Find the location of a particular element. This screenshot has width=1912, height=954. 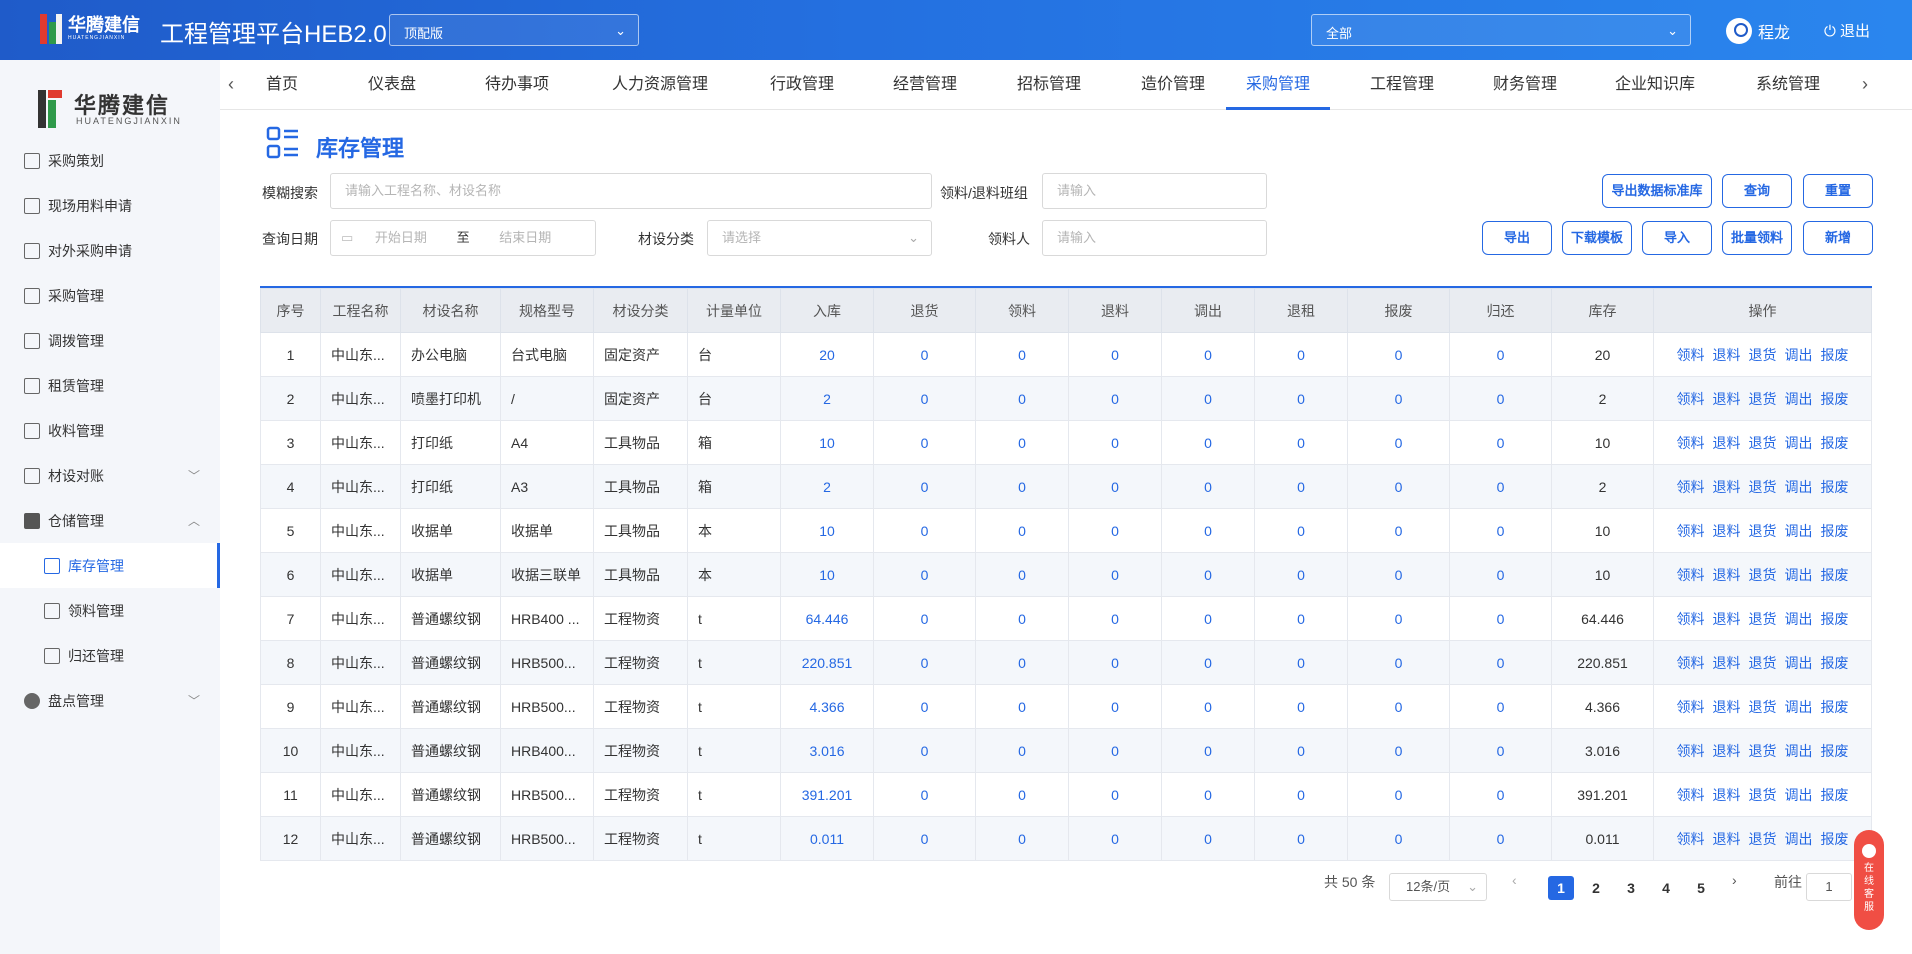

tab-finance: 财务管理 is located at coordinates (1525, 85).